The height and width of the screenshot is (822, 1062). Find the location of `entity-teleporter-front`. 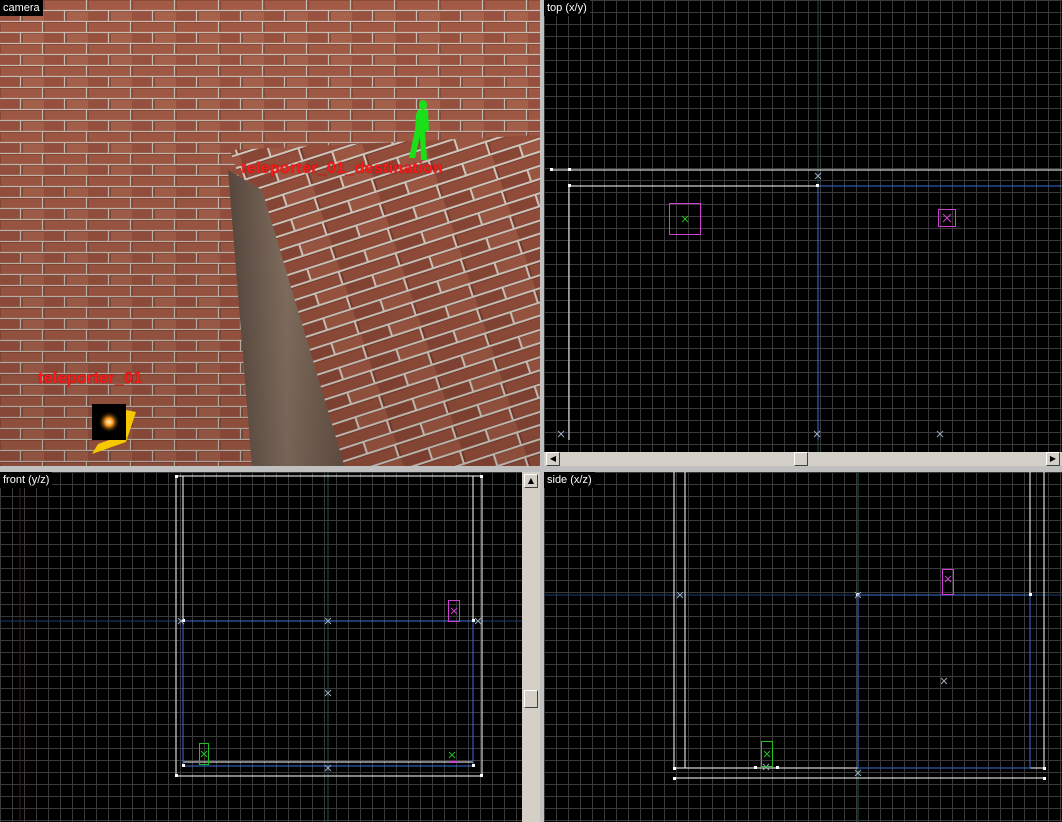

entity-teleporter-front is located at coordinates (204, 754).